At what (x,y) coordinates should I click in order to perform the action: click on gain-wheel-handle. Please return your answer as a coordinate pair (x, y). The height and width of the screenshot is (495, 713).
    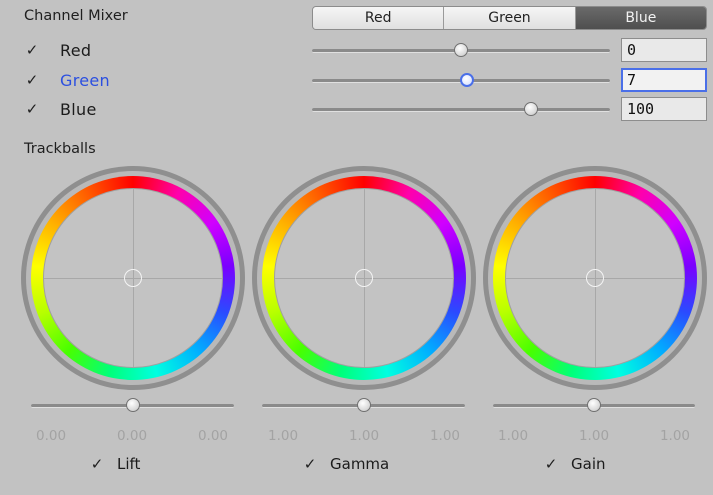
    Looking at the image, I should click on (595, 278).